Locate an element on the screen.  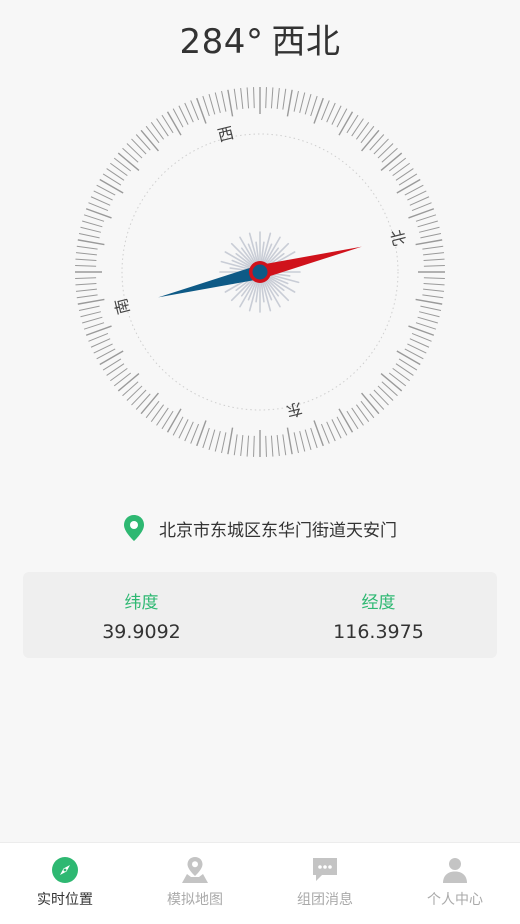
tab-simulated-map: 模拟地图 is located at coordinates (195, 883).